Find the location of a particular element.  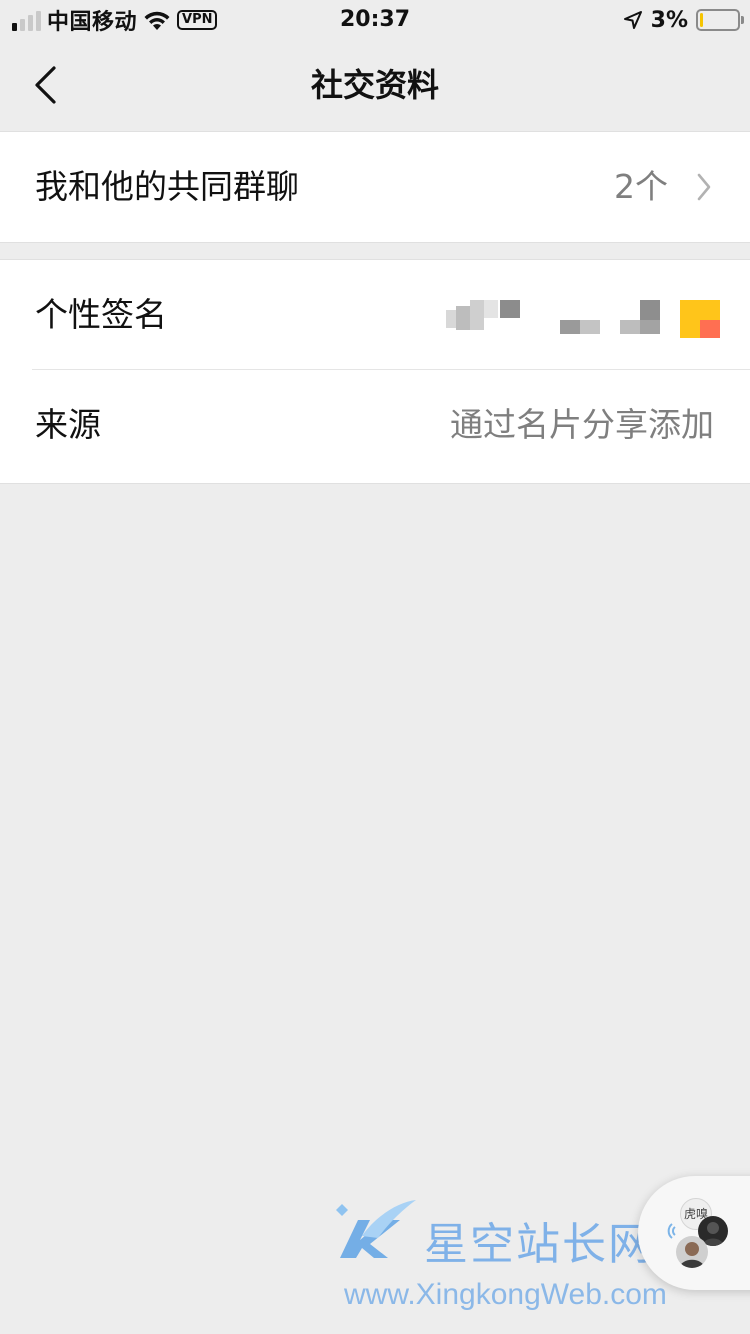

source-label: 来源 is located at coordinates (68, 424).